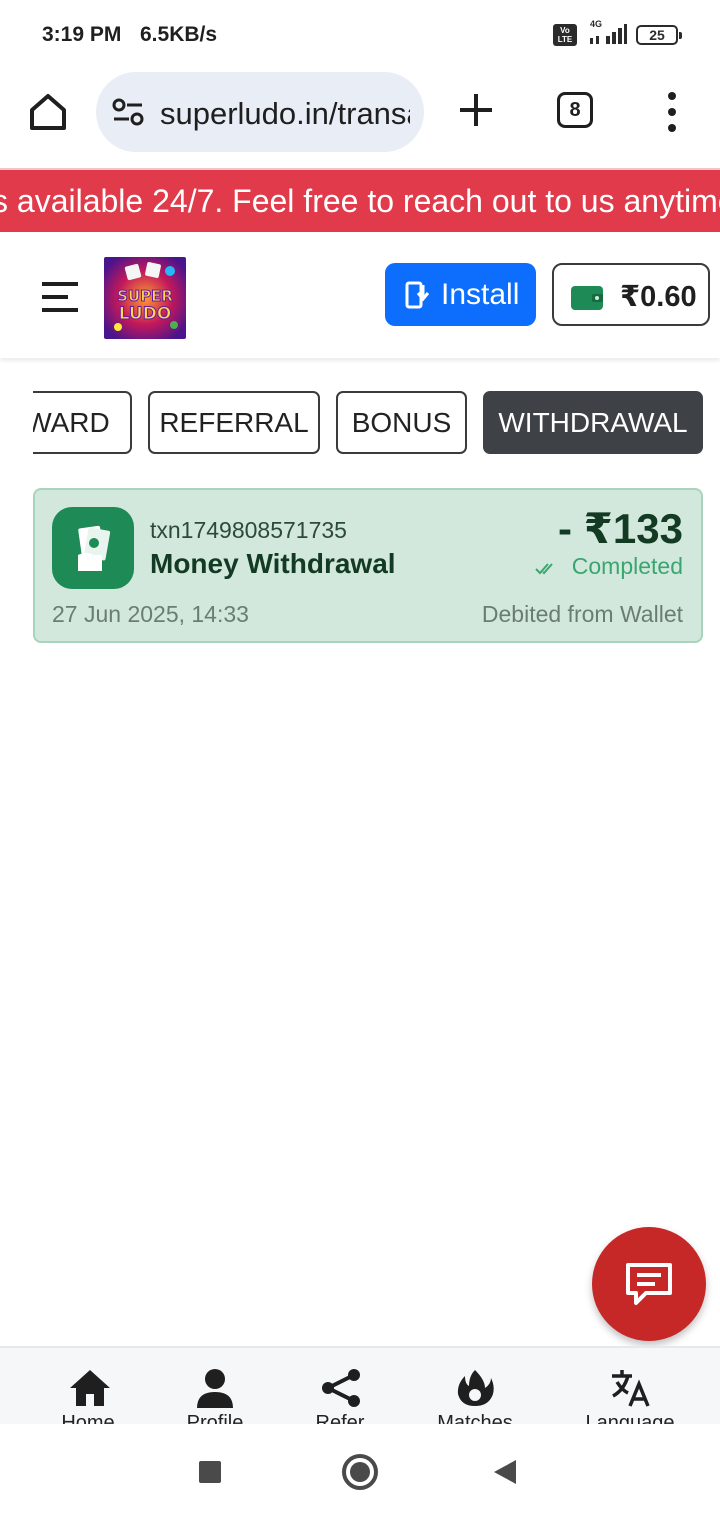  I want to click on app-header: SUPER LUDO Install ₹0.60, so click(360, 295).